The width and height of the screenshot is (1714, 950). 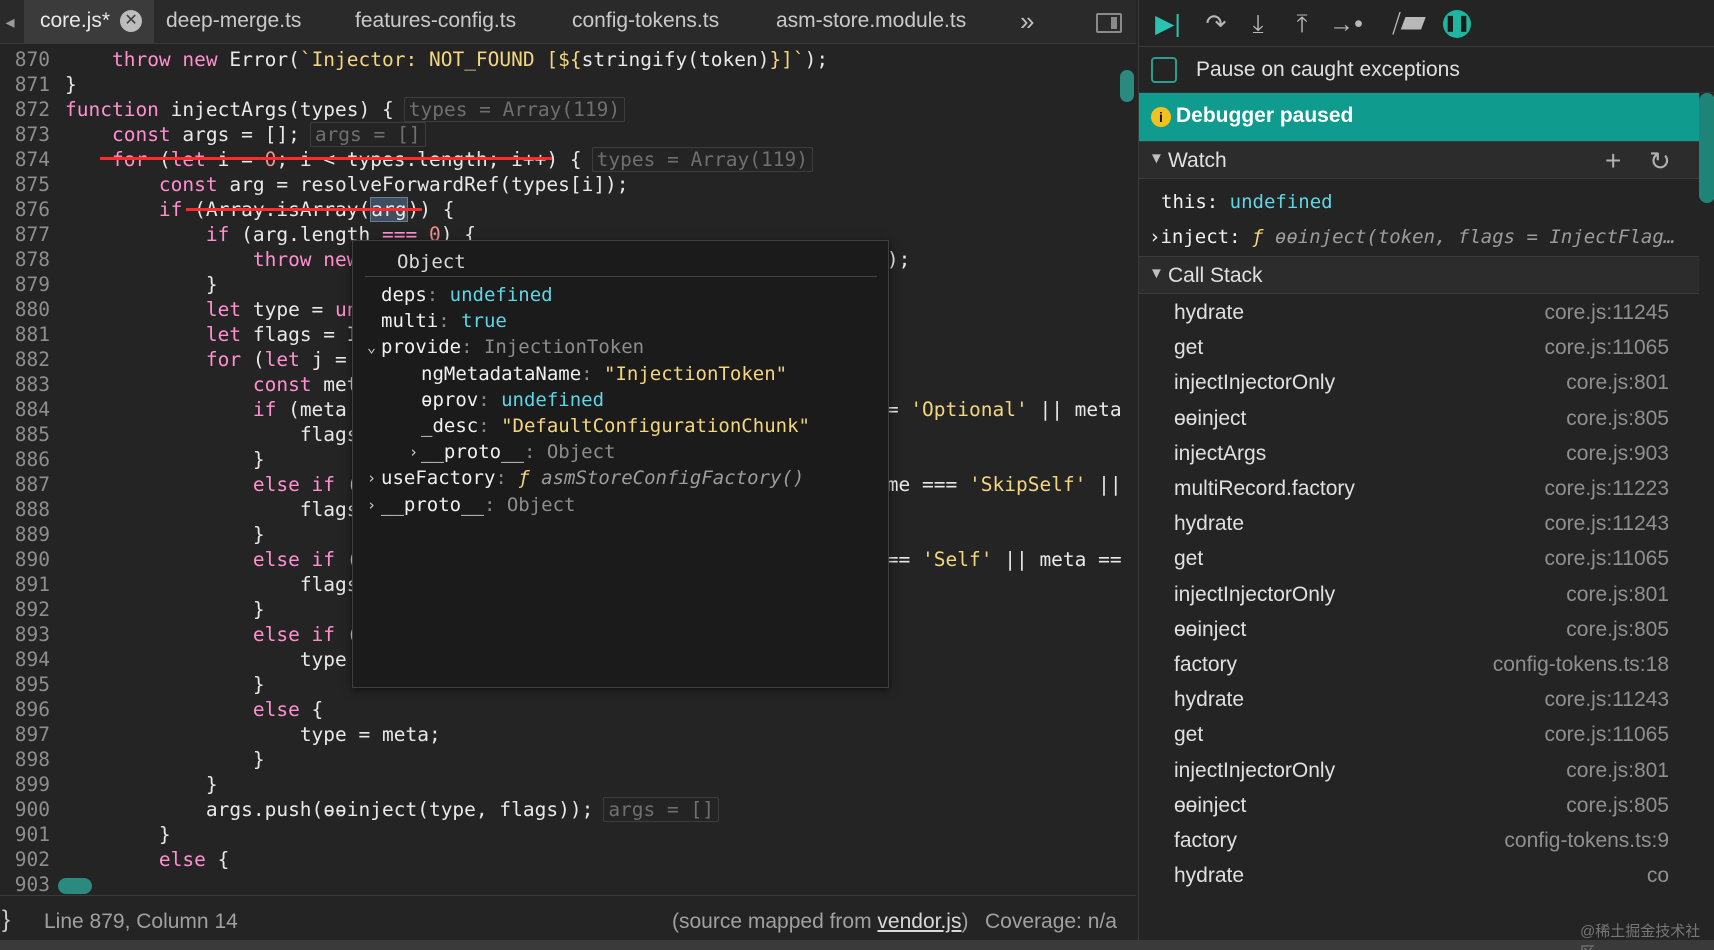 What do you see at coordinates (1660, 161) in the screenshot?
I see `refresh-watch-icon: ↻` at bounding box center [1660, 161].